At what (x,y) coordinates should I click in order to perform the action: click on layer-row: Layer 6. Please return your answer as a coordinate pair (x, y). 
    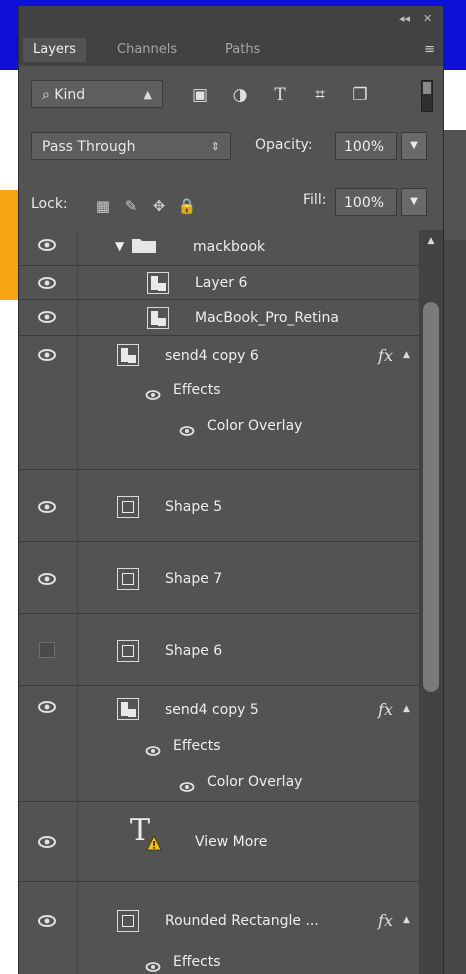
    Looking at the image, I should click on (219, 283).